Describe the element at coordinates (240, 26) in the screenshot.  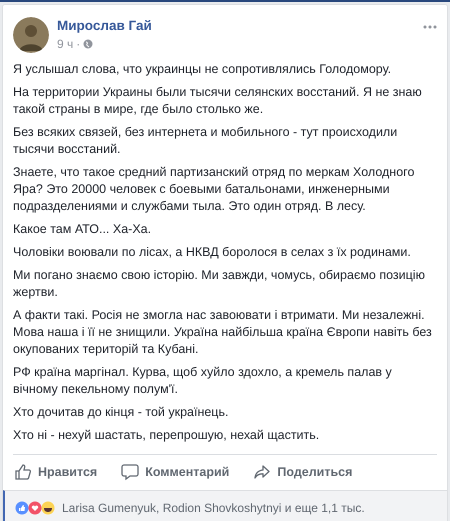
I see `author-name: Мирослав Гай` at that location.